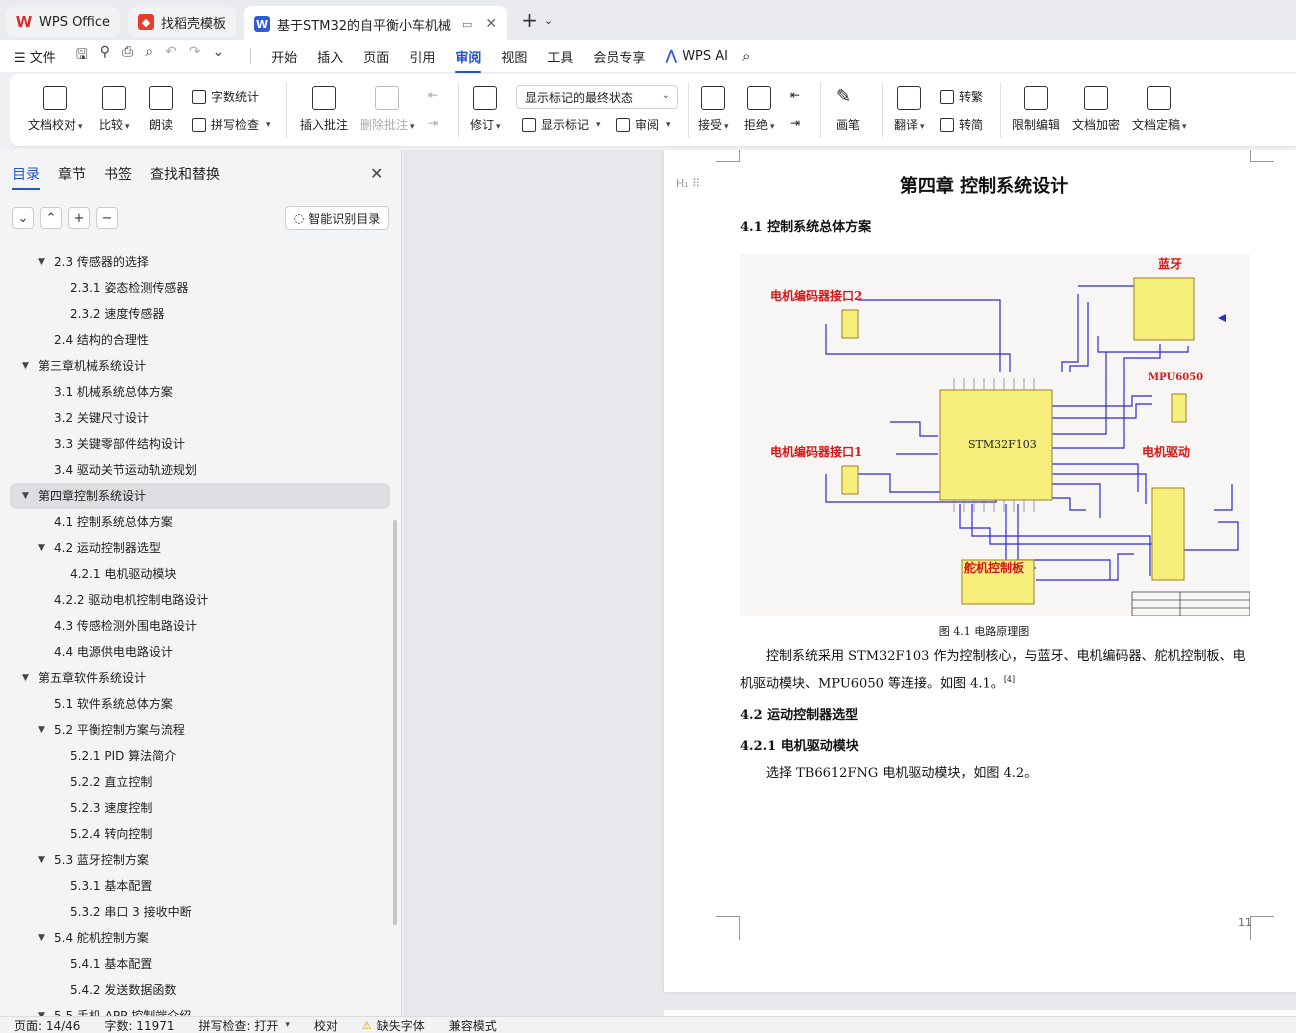  Describe the element at coordinates (759, 109) in the screenshot. I see `reject-button: 拒绝 ▾` at that location.